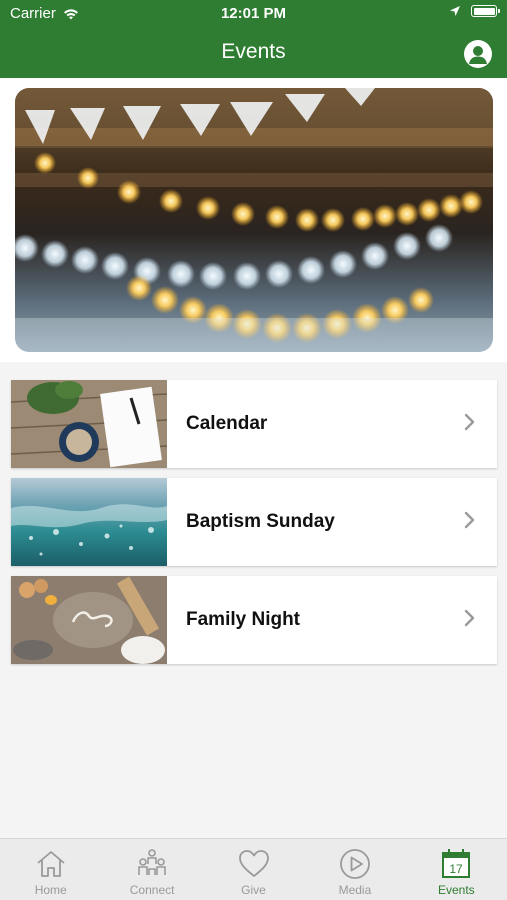  I want to click on play-icon, so click(355, 864).